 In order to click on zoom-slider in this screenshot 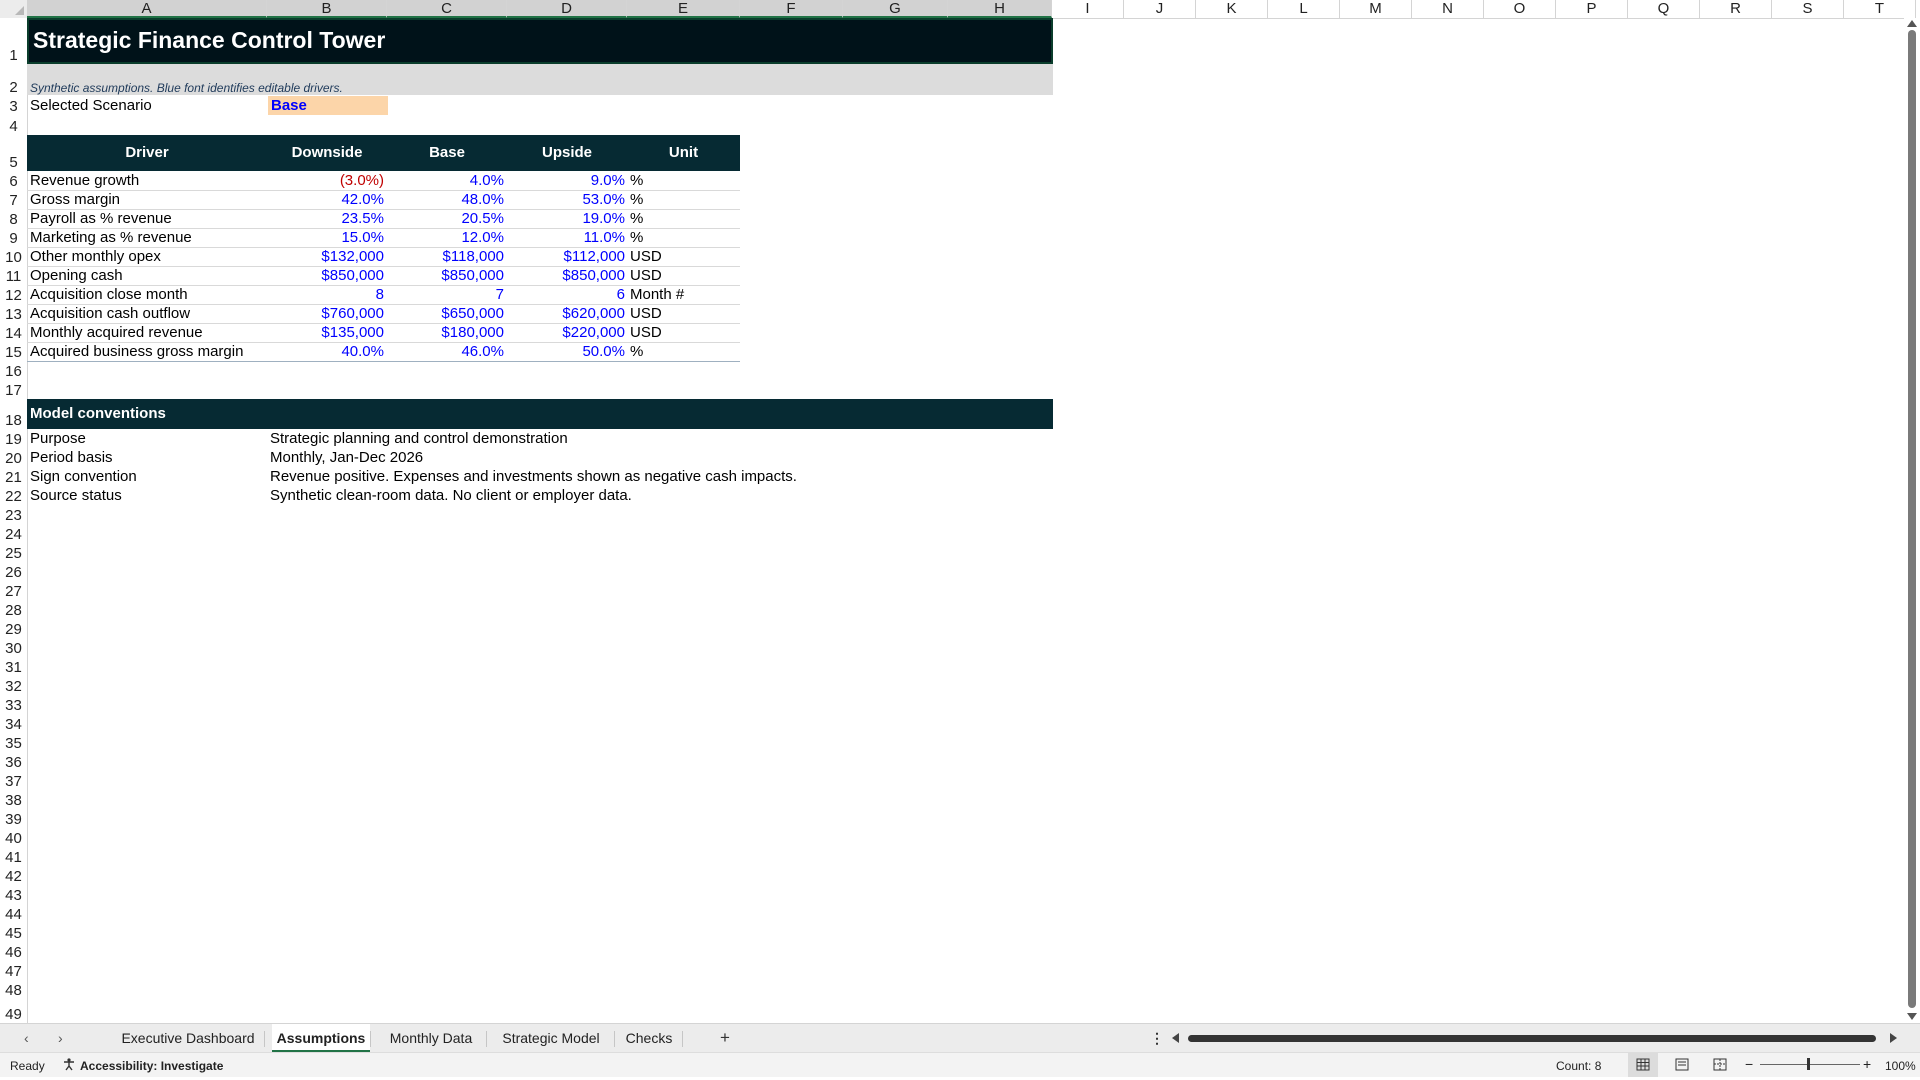, I will do `click(1810, 1064)`.